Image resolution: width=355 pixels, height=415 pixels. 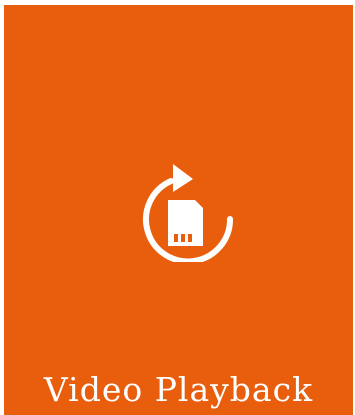 I want to click on tile-label: Video Playback, so click(x=178, y=389).